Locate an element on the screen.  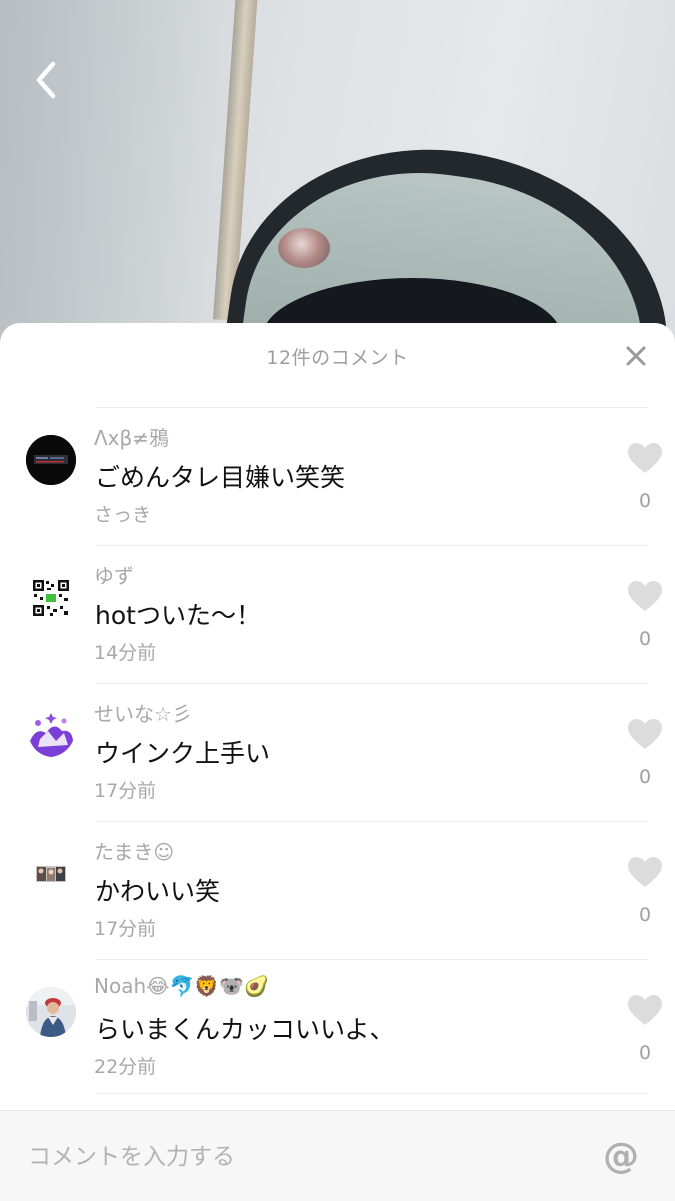
comment-text: ごめんタレ目嫌い笑笑 is located at coordinates (220, 477).